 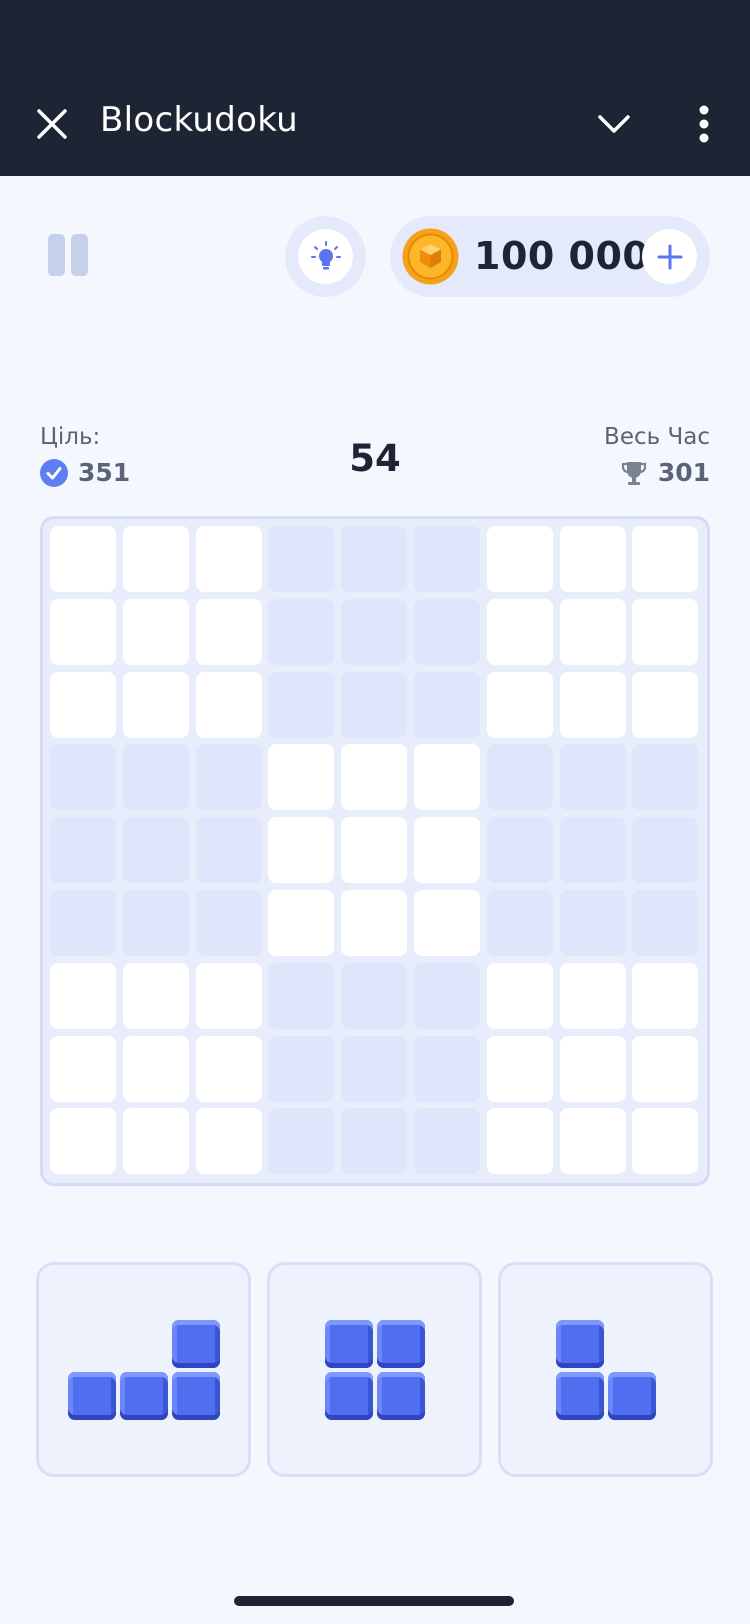 I want to click on add-coins-button, so click(x=669, y=256).